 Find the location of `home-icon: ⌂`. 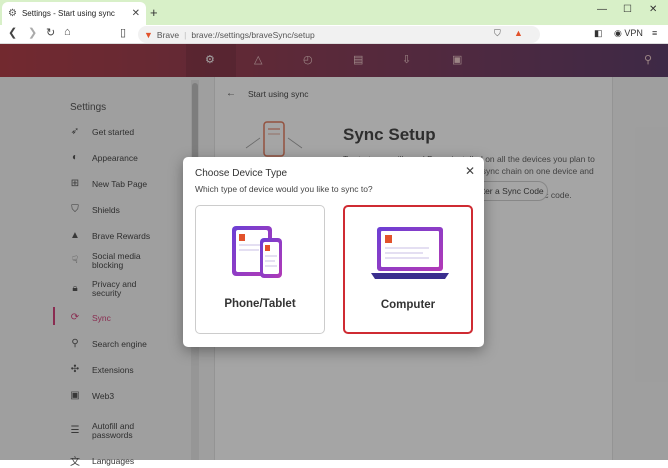

home-icon: ⌂ is located at coordinates (67, 32).